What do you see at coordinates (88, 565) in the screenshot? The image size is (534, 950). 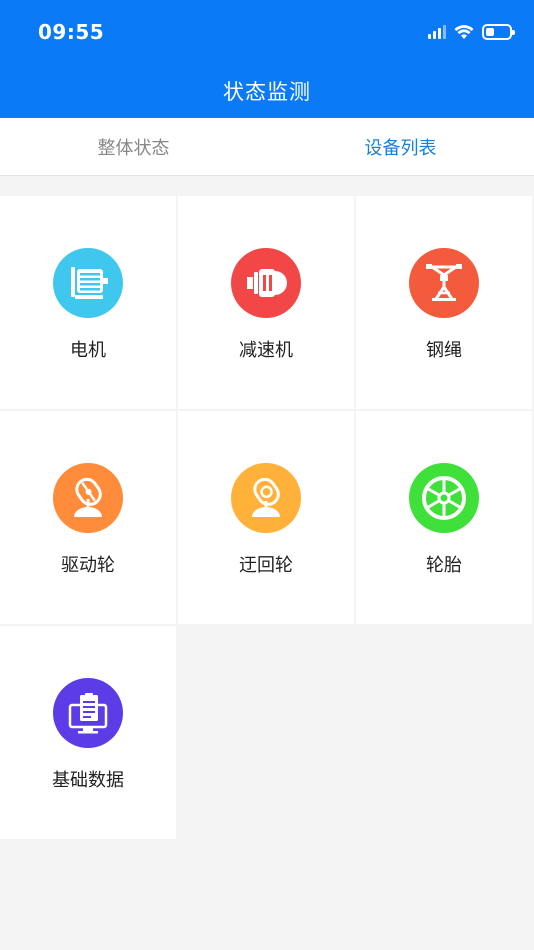 I see `device-label: 驱动轮` at bounding box center [88, 565].